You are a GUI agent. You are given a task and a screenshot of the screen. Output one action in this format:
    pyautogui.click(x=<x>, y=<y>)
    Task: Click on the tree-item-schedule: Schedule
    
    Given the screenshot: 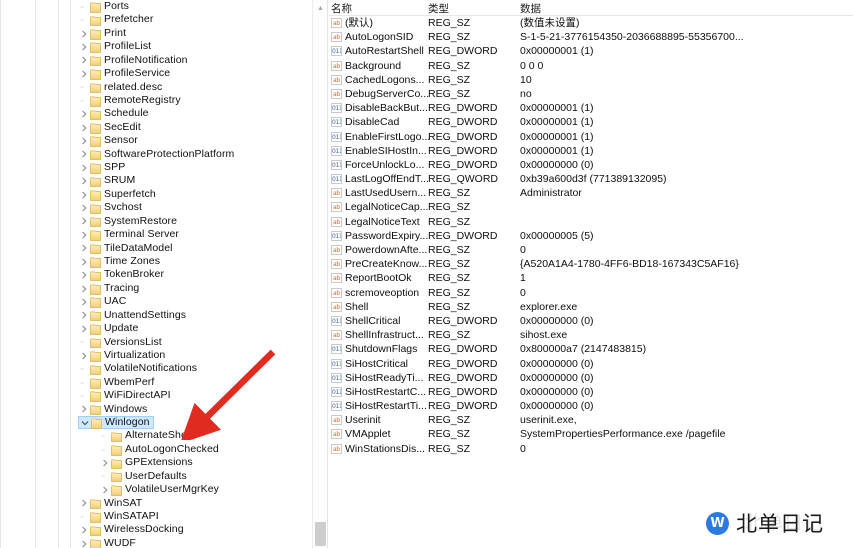 What is the action you would take?
    pyautogui.click(x=156, y=114)
    